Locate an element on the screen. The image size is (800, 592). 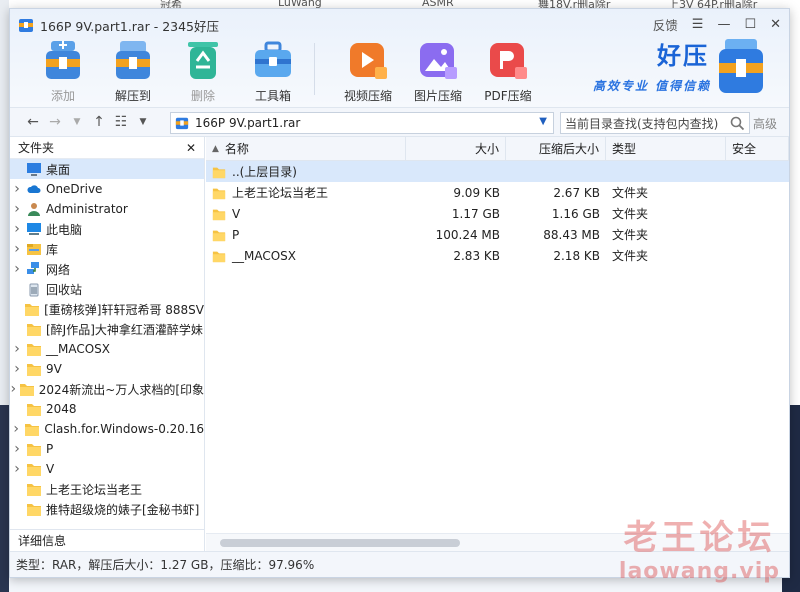
file-size: 9.09 KB is located at coordinates (476, 192).